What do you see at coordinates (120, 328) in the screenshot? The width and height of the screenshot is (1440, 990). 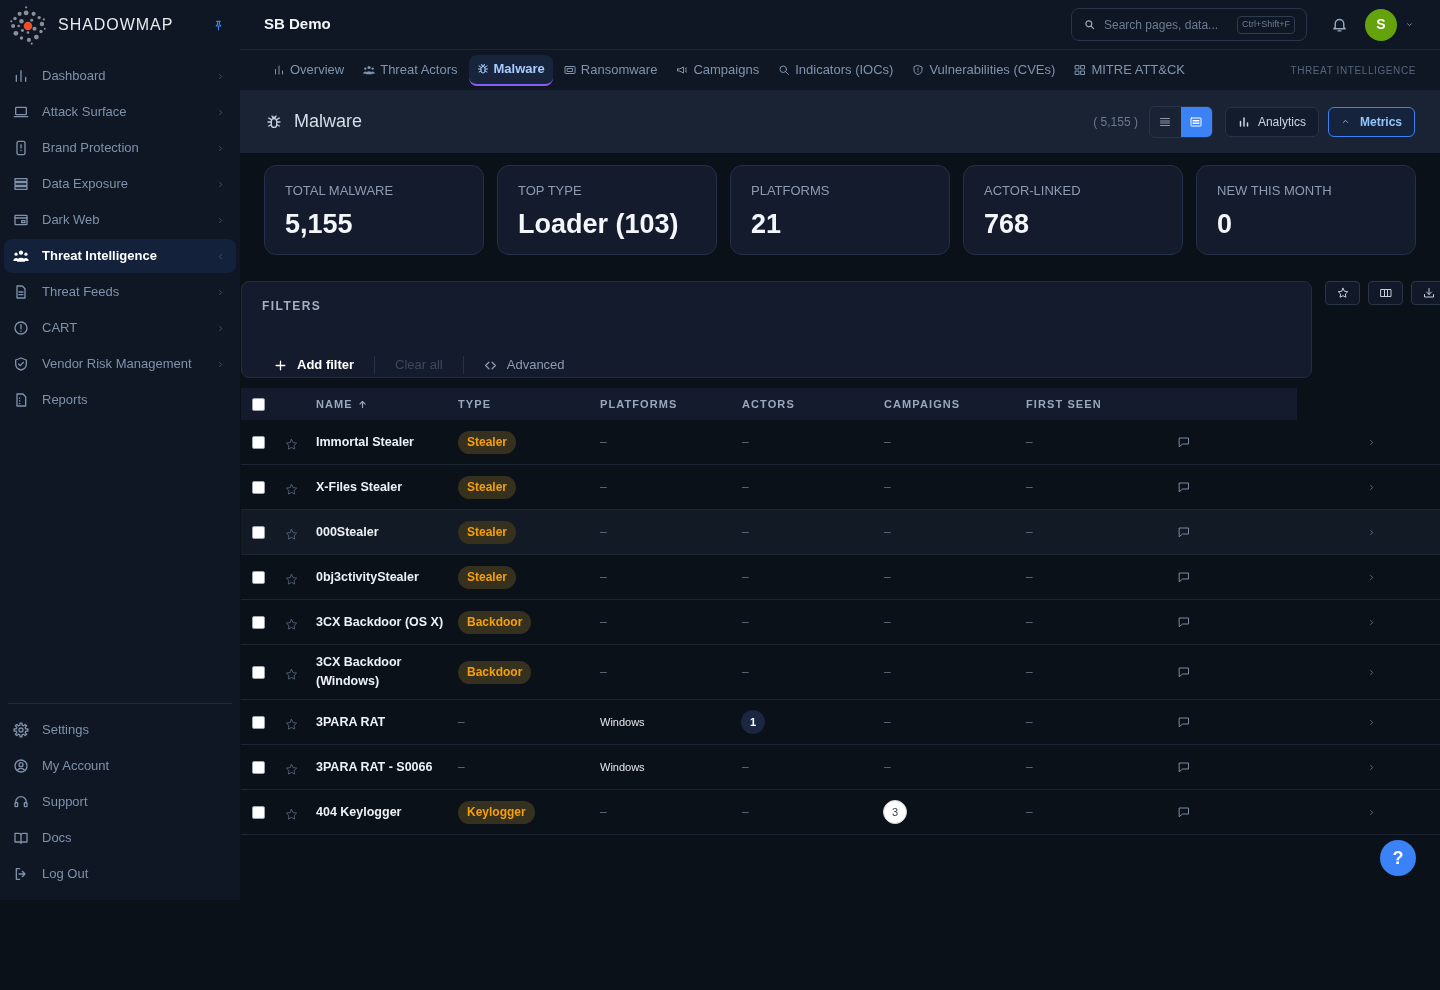 I see `sidebar-item: CART` at bounding box center [120, 328].